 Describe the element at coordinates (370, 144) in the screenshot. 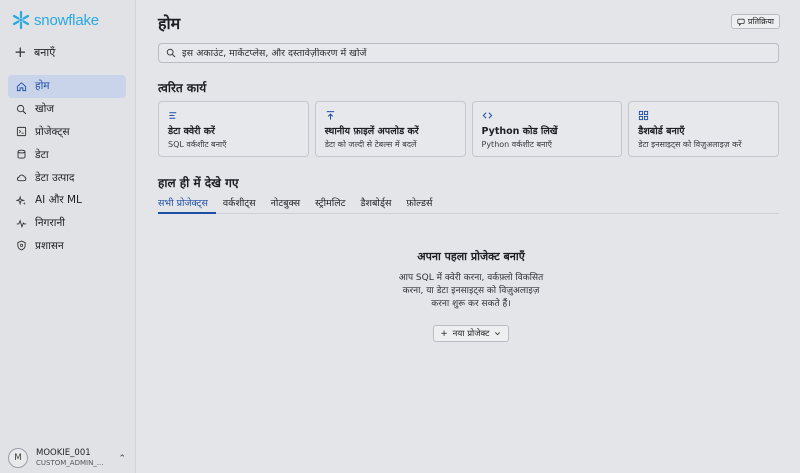

I see `card-subtitle: डेटा को जल्दी से टेबल्स में बदलें` at that location.